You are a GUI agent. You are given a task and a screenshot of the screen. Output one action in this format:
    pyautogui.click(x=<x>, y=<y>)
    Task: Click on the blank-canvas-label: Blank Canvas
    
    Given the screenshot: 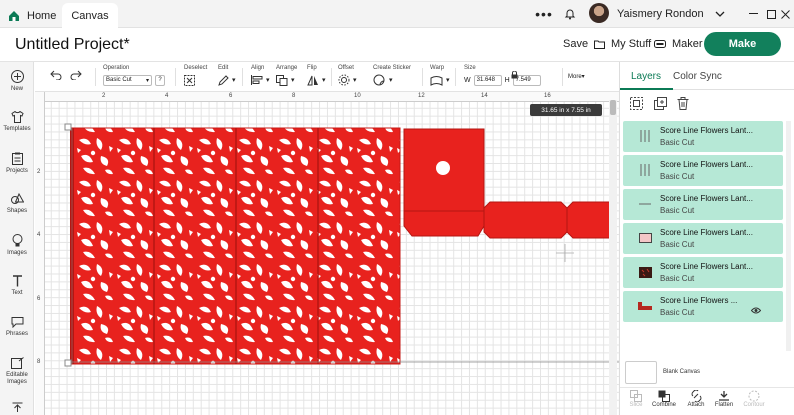 What is the action you would take?
    pyautogui.click(x=682, y=372)
    